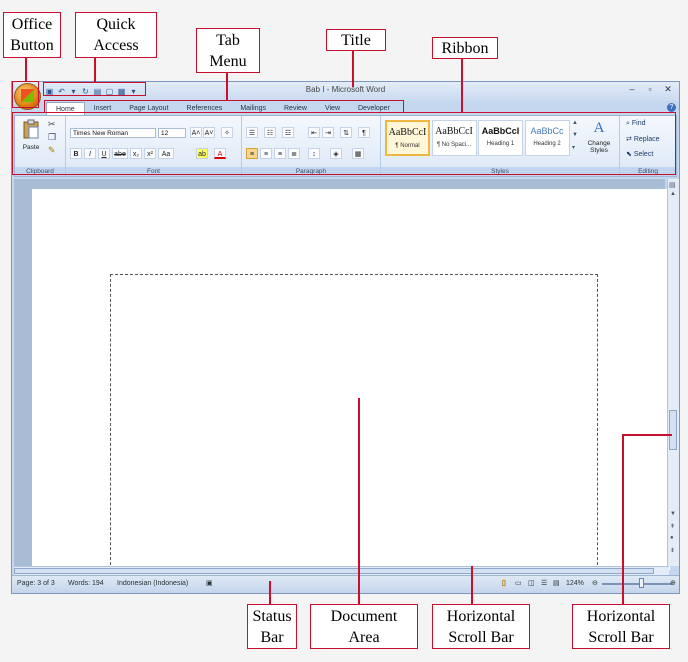 The image size is (688, 662). What do you see at coordinates (672, 538) in the screenshot?
I see `select-browse-object-icon: ●` at bounding box center [672, 538].